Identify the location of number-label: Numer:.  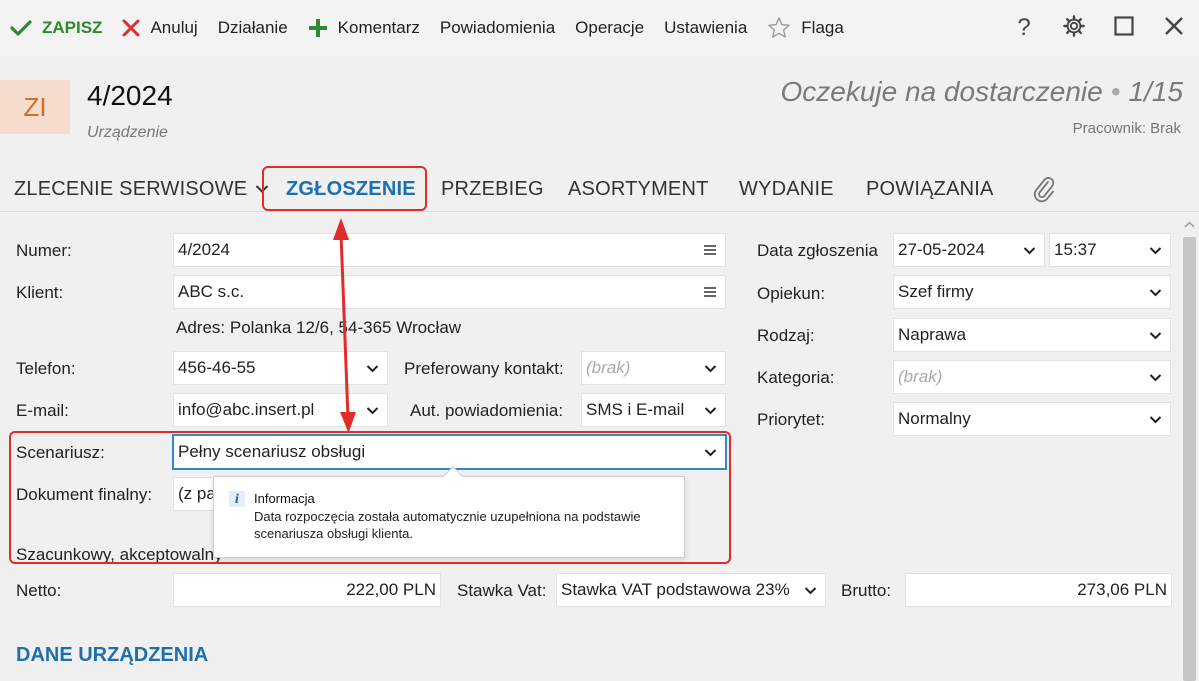
(44, 250).